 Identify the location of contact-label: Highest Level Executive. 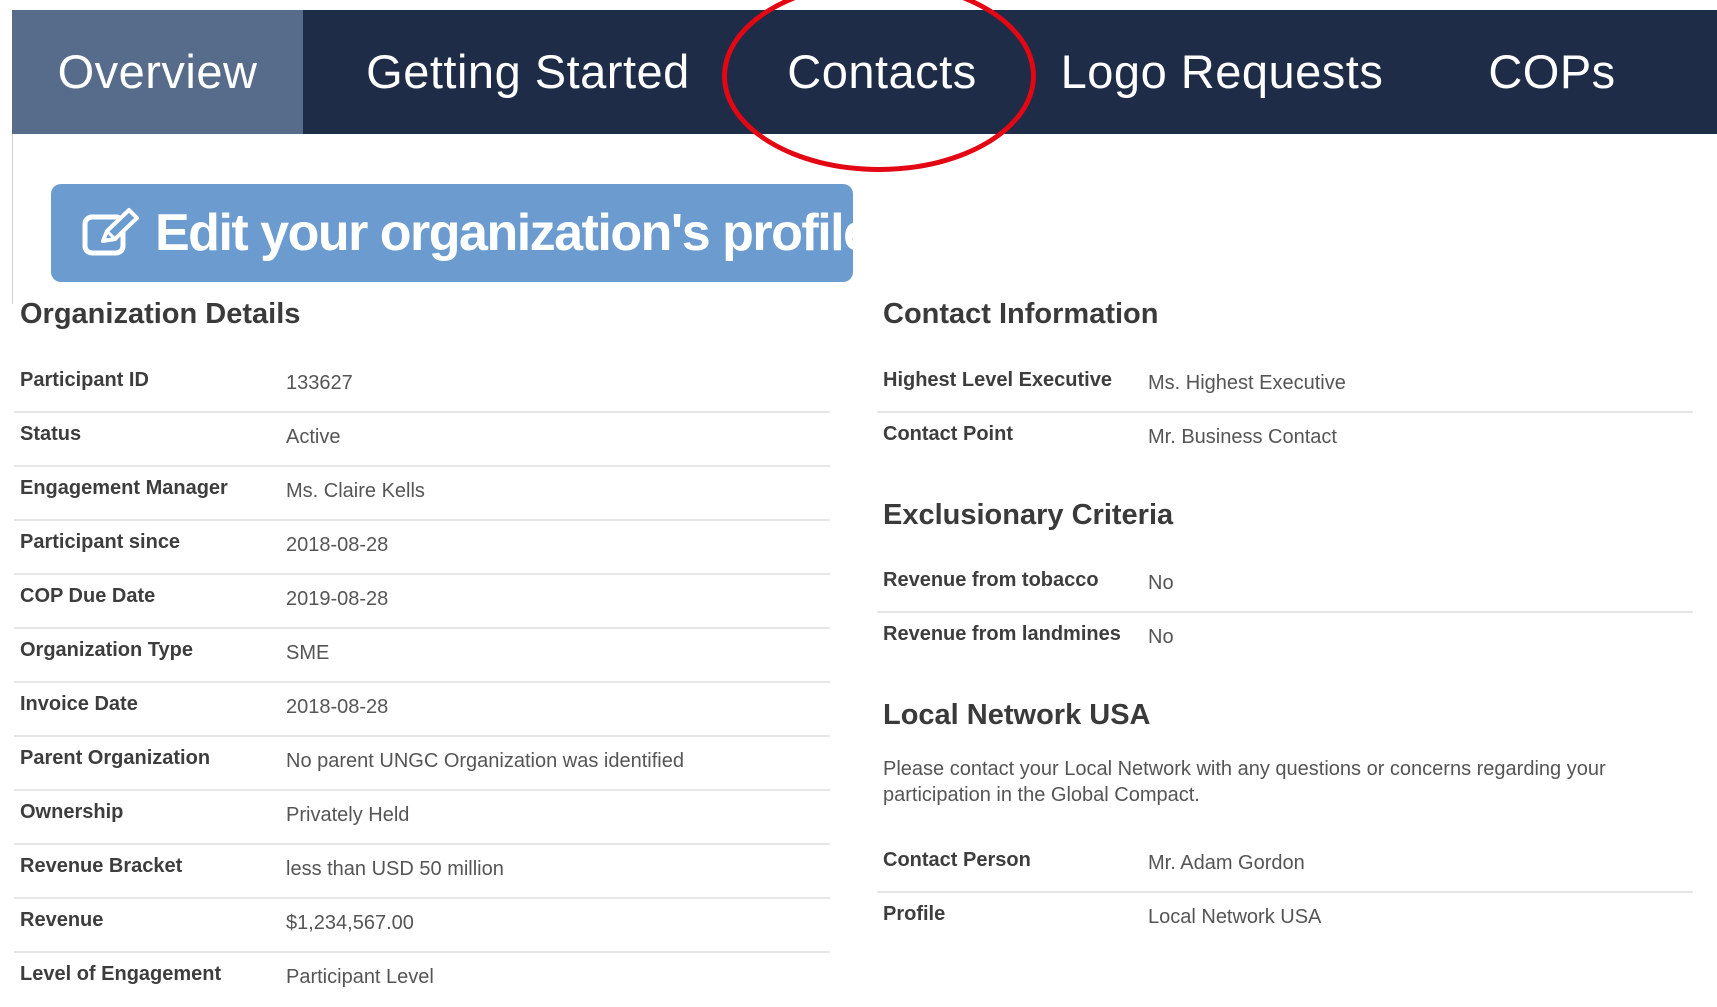
(997, 380).